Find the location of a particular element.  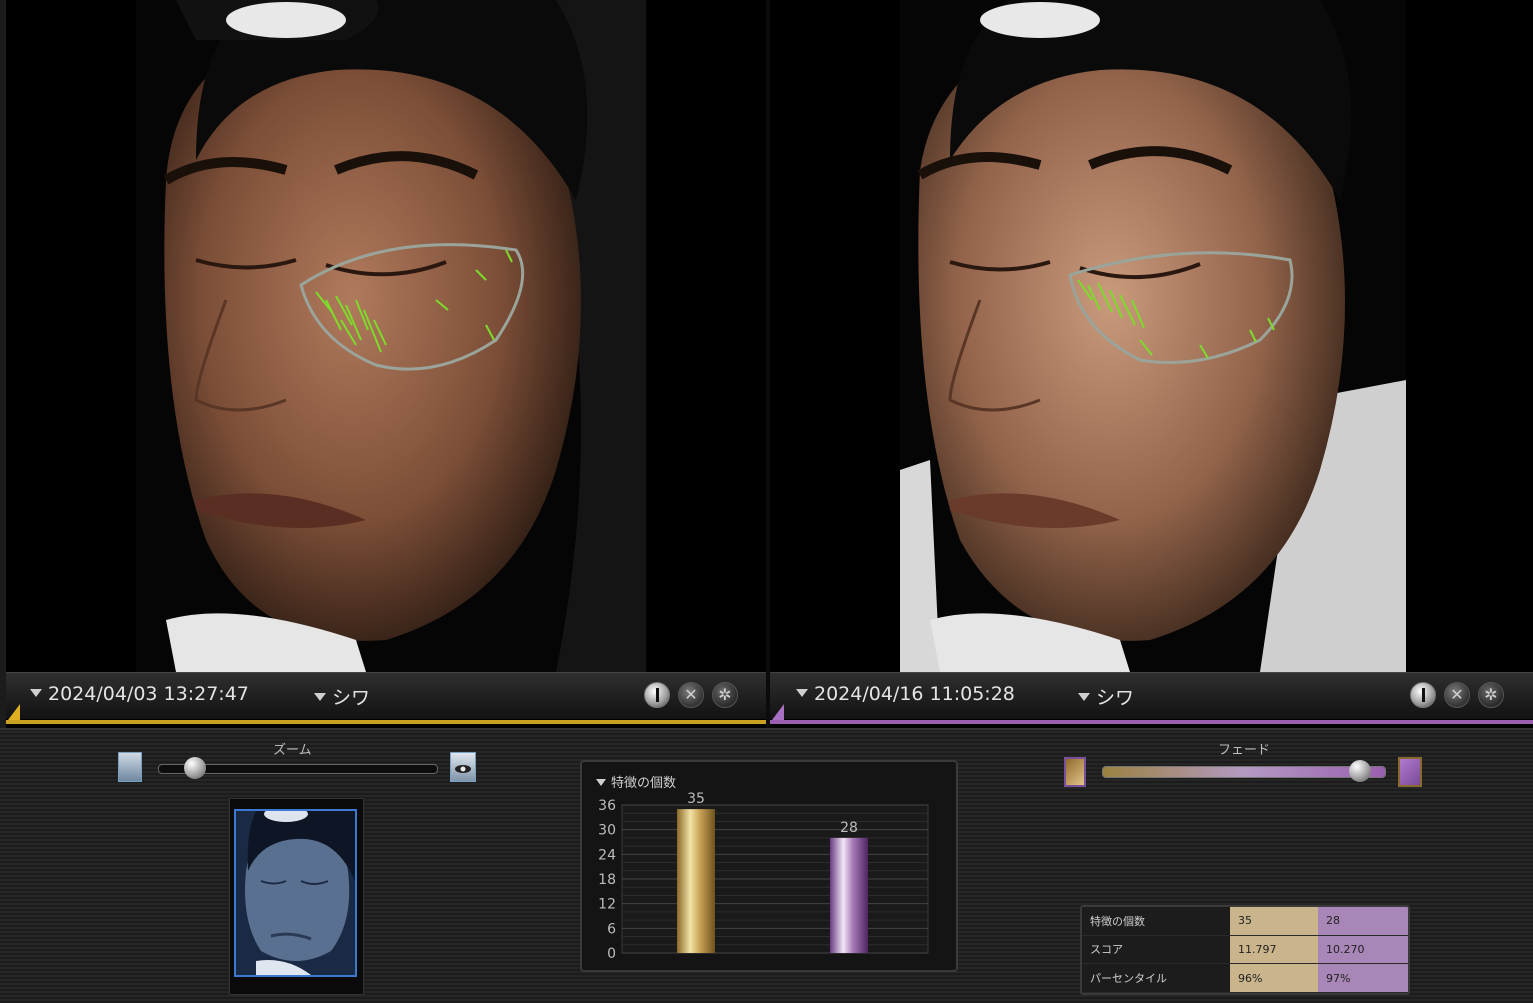

zoom-label: ズーム is located at coordinates (292, 750).